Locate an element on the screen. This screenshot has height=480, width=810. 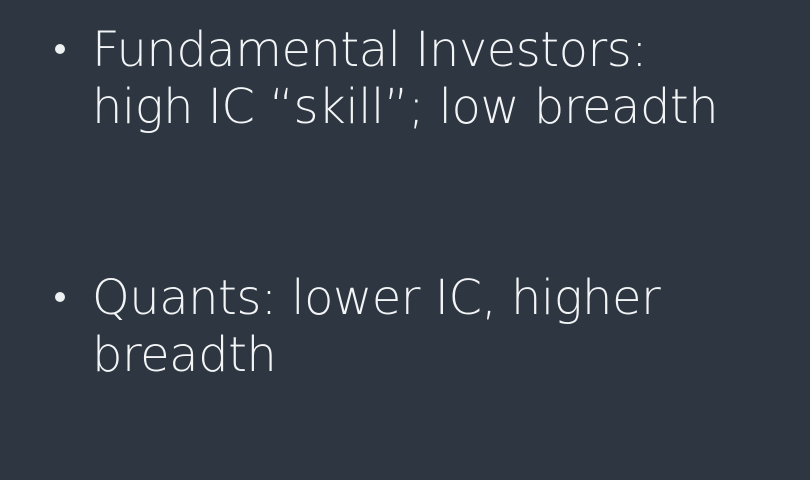
bullet-line: Fundamental Investors: is located at coordinates (369, 50).